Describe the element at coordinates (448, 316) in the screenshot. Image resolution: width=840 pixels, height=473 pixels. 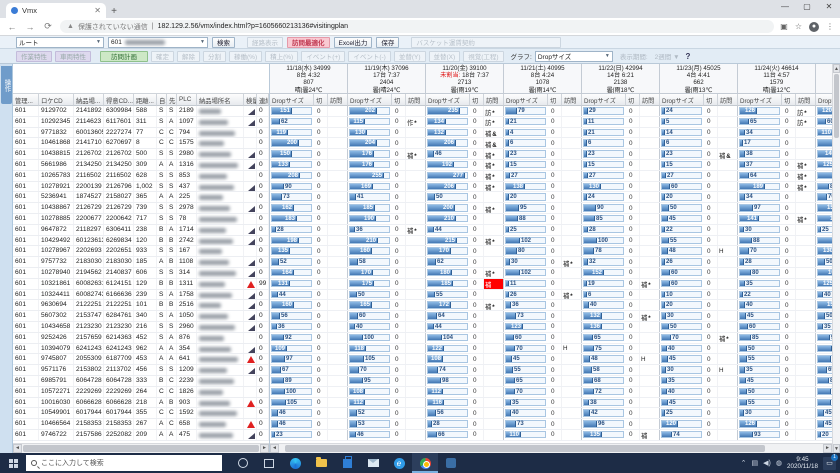
I see `dropsize-bar-cell: 64` at that location.